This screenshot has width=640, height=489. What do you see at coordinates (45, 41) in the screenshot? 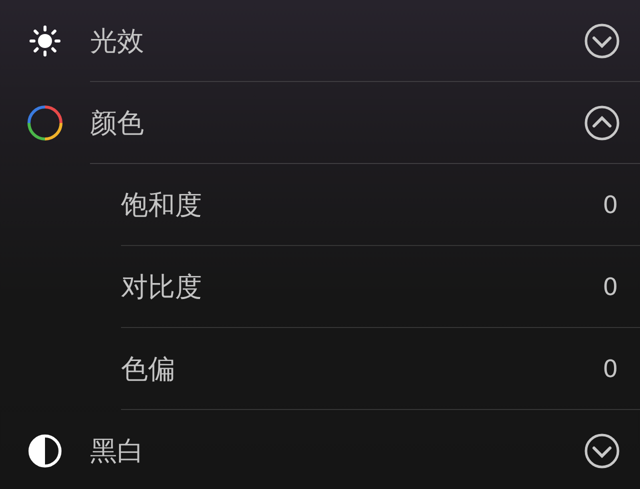
I see `sun-icon` at bounding box center [45, 41].